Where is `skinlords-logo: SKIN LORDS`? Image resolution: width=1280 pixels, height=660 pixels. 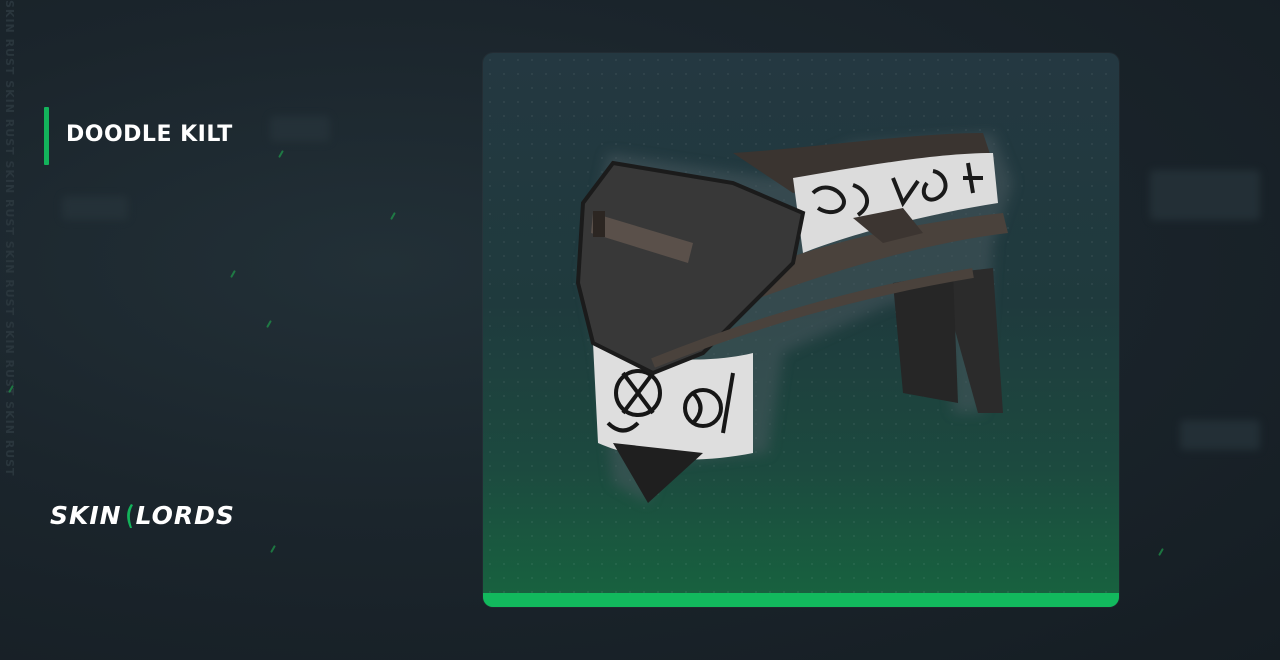
skinlords-logo: SKIN LORDS is located at coordinates (142, 515).